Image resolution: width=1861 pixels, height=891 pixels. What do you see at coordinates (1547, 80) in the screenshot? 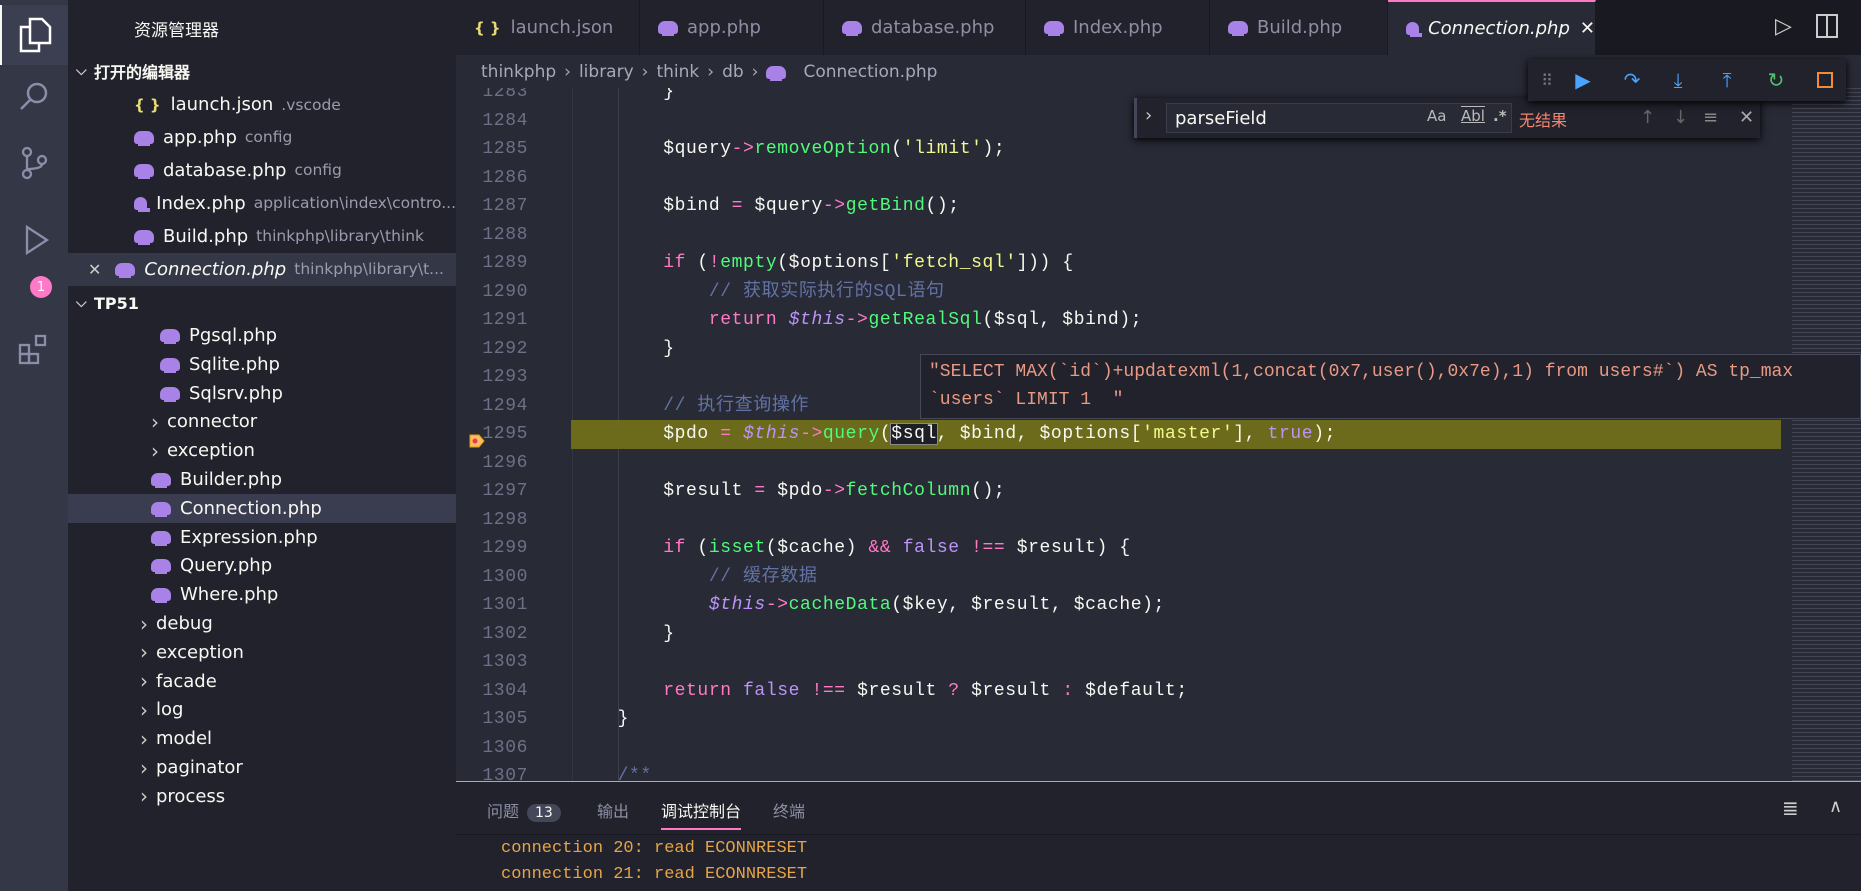
I see `drag-handle-icon: ⠿` at bounding box center [1547, 80].